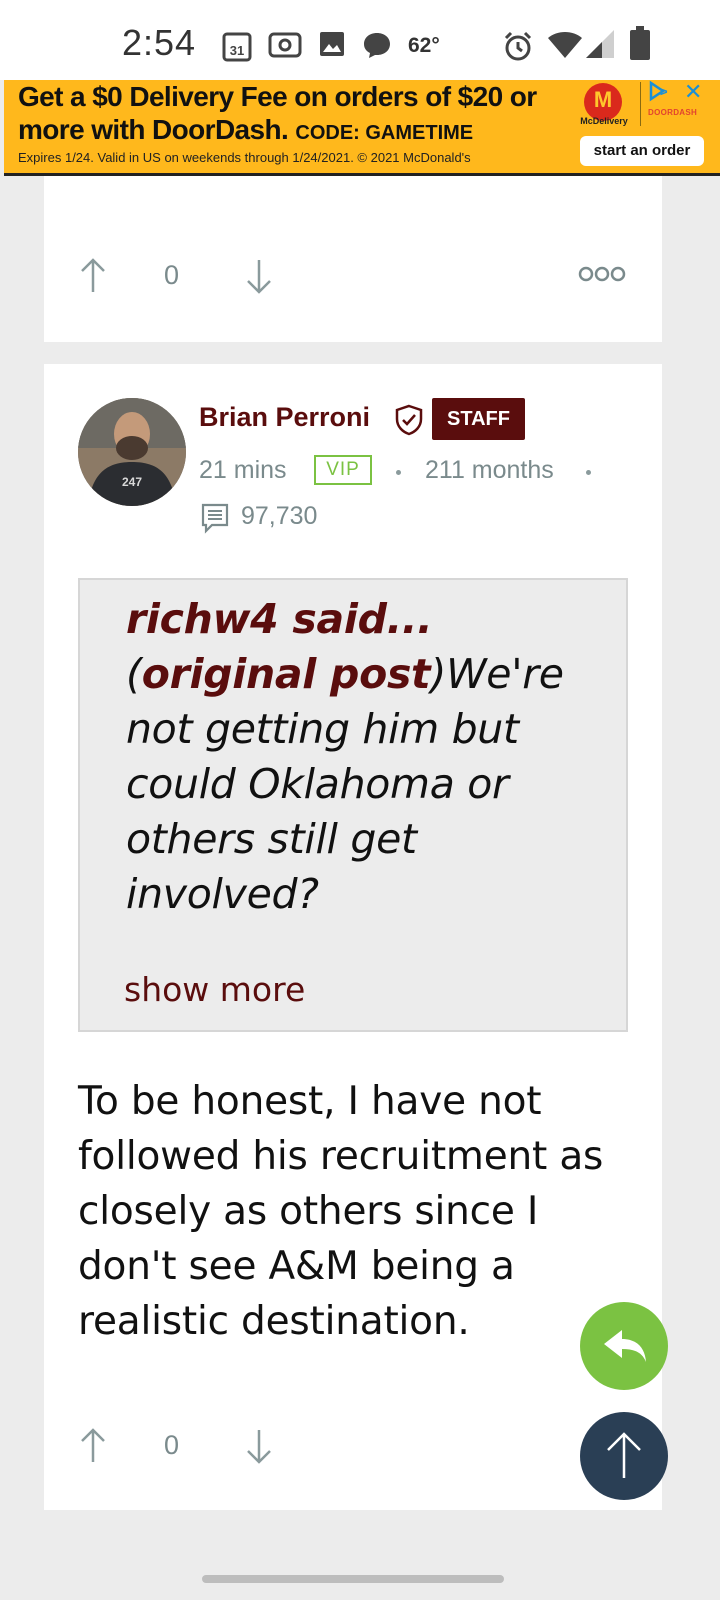  Describe the element at coordinates (132, 482) in the screenshot. I see `svg-text: 247` at that location.